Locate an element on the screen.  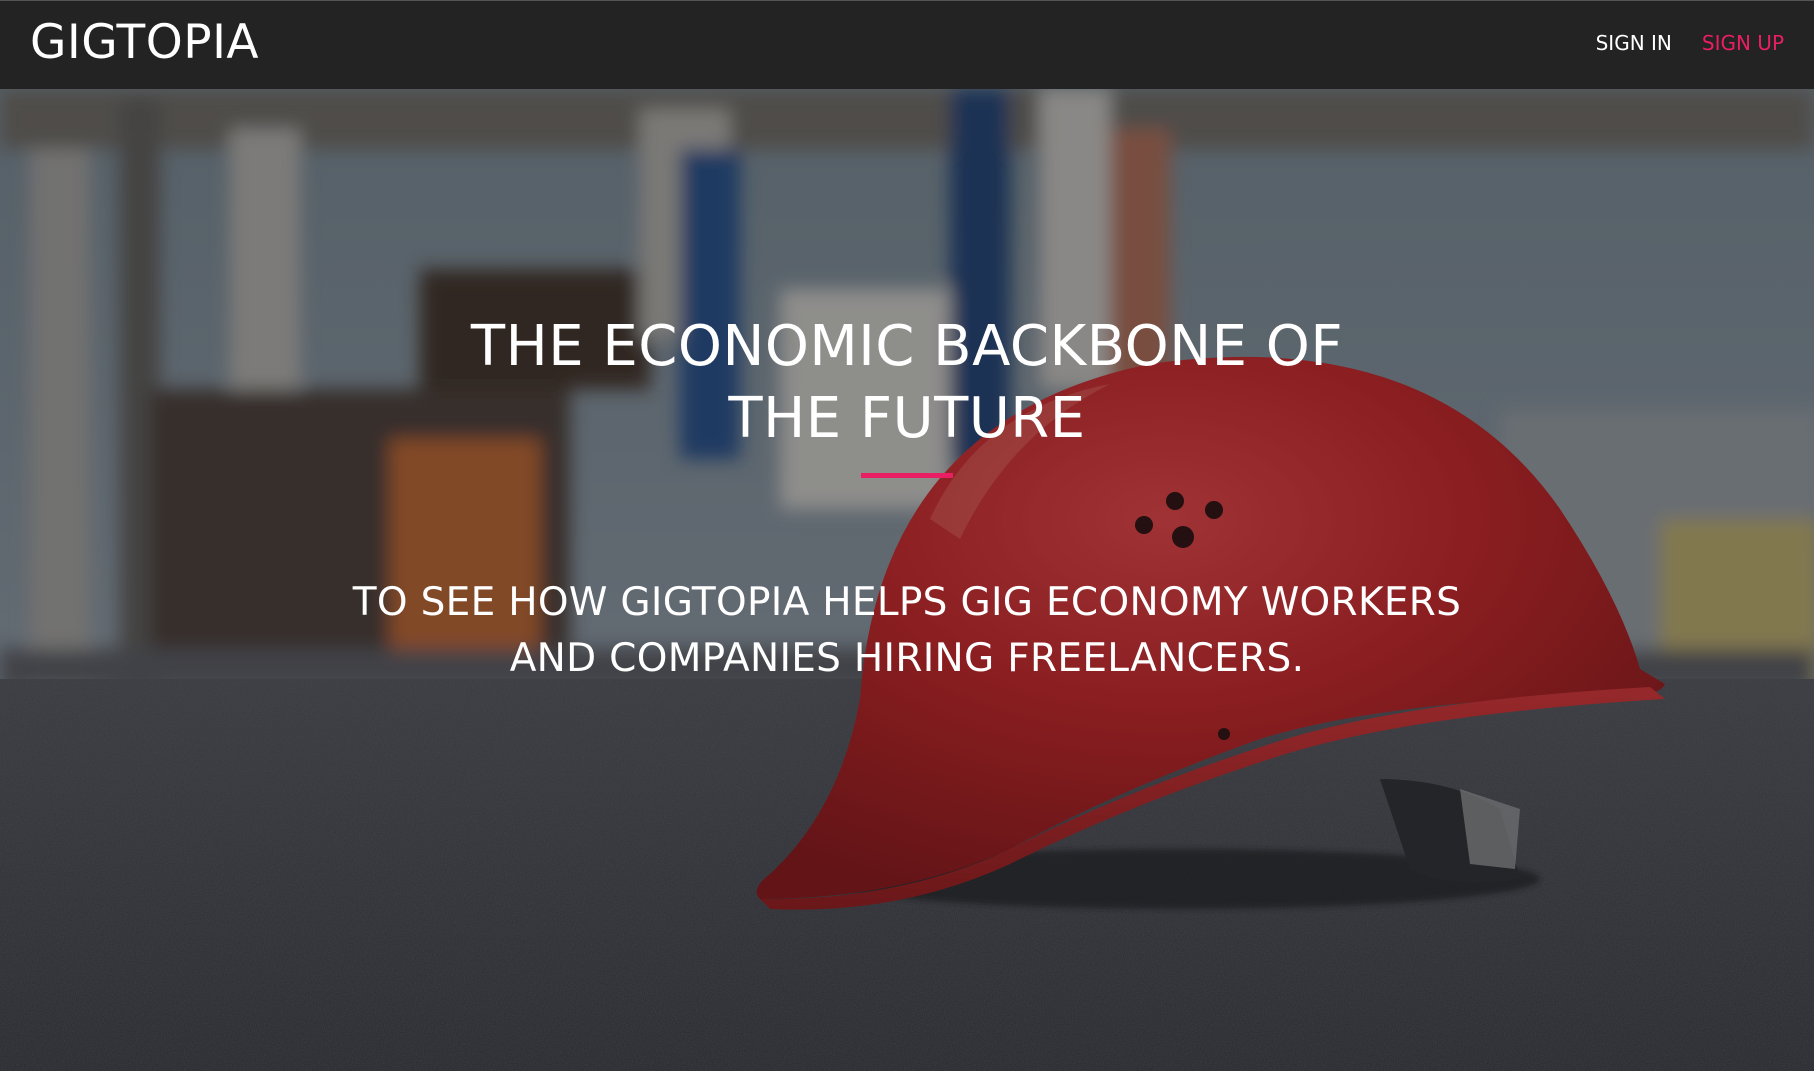
headline-accent-divider is located at coordinates (907, 475).